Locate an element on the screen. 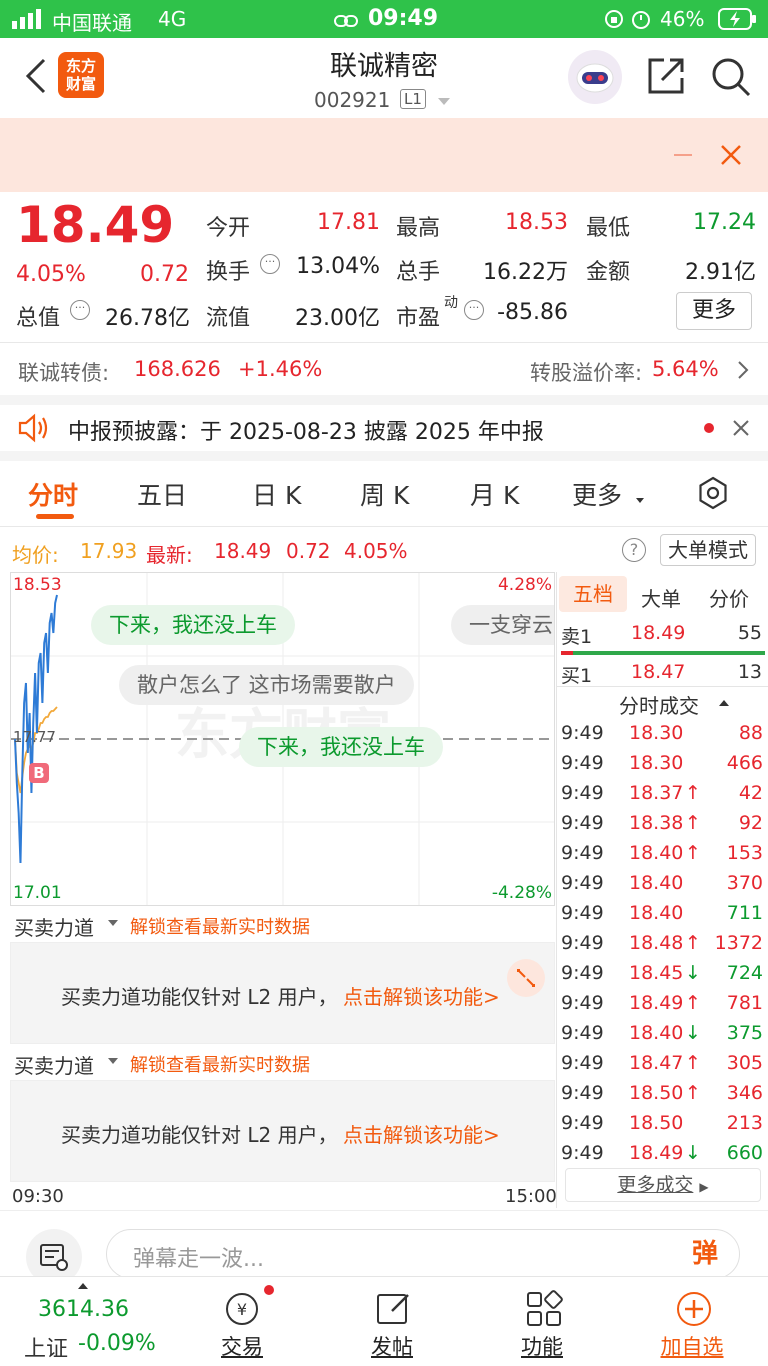 Image resolution: width=768 pixels, height=1366 pixels. search-icon is located at coordinates (731, 77).